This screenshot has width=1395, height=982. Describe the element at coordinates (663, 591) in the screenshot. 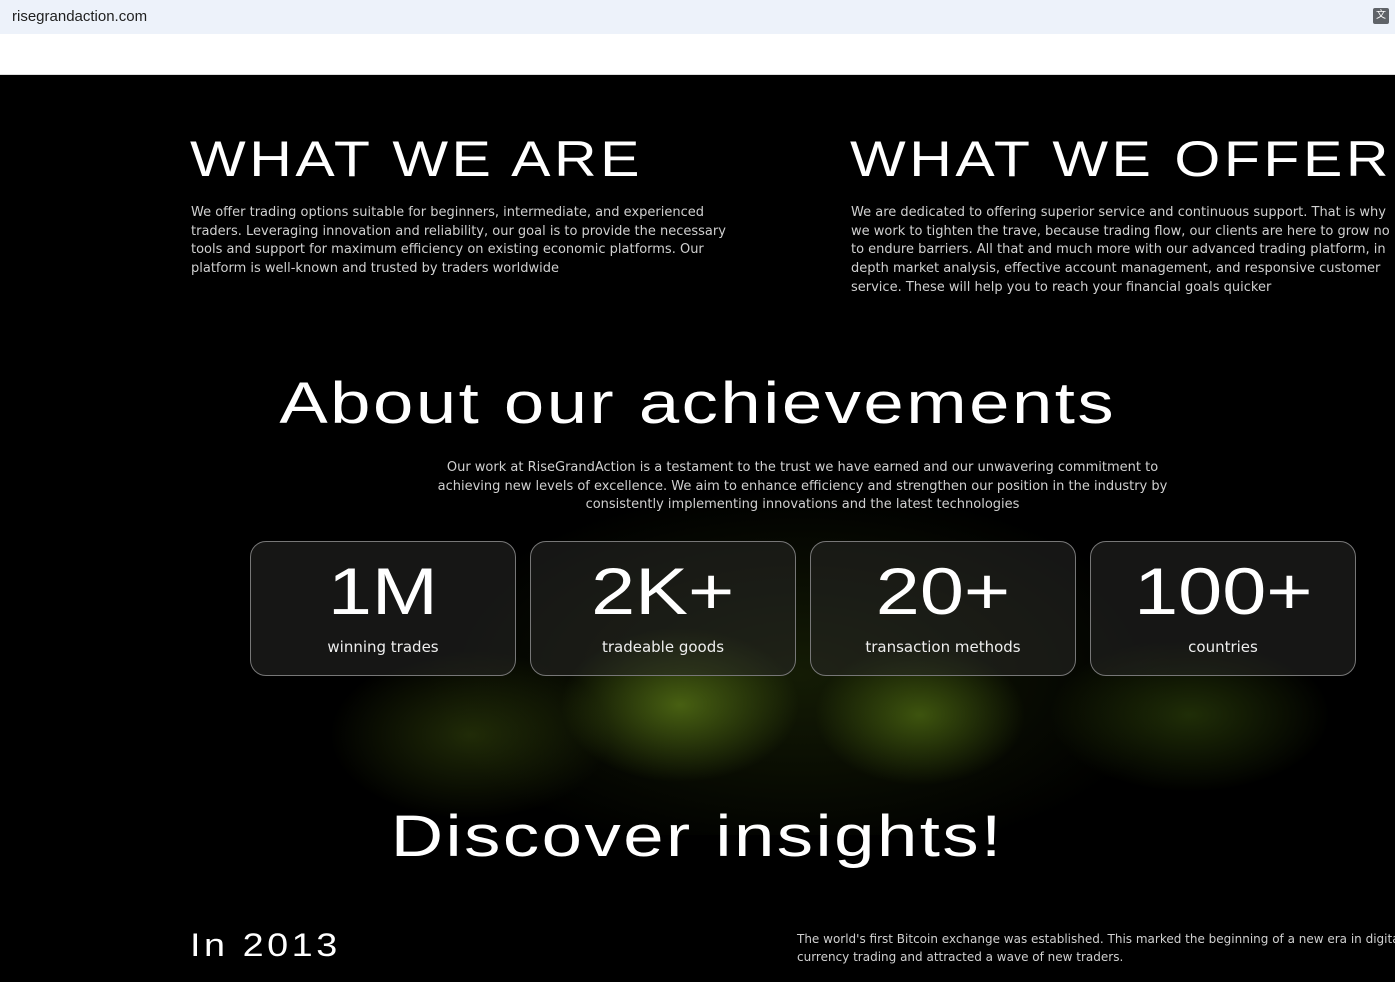

I see `stat-value: 2K+` at that location.